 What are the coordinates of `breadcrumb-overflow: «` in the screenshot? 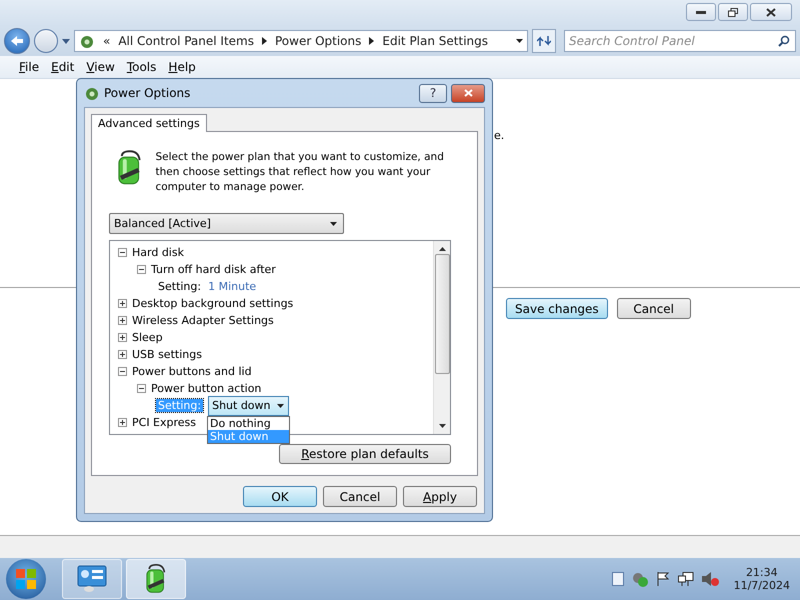 It's located at (106, 41).